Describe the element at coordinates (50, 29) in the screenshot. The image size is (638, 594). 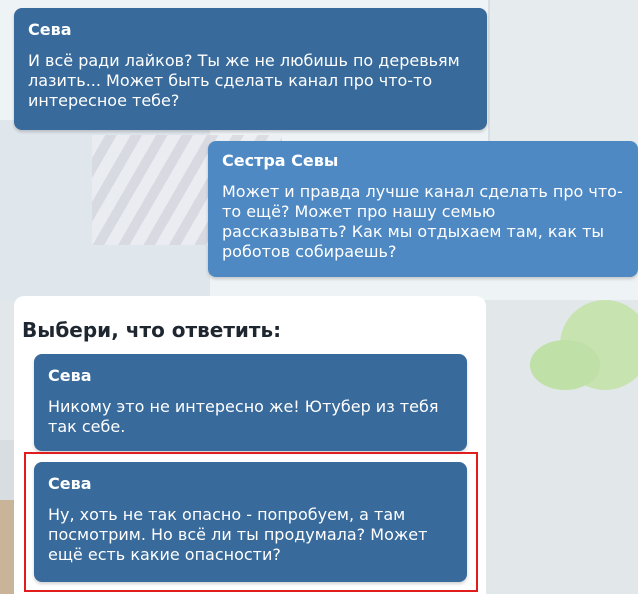
I see `message-sender-name: Сева` at that location.